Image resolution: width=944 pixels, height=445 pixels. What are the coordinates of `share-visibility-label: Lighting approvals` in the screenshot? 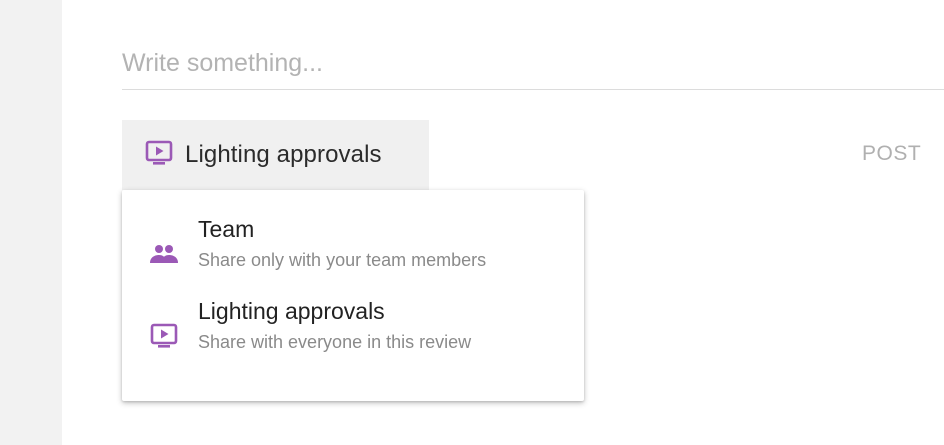 It's located at (283, 154).